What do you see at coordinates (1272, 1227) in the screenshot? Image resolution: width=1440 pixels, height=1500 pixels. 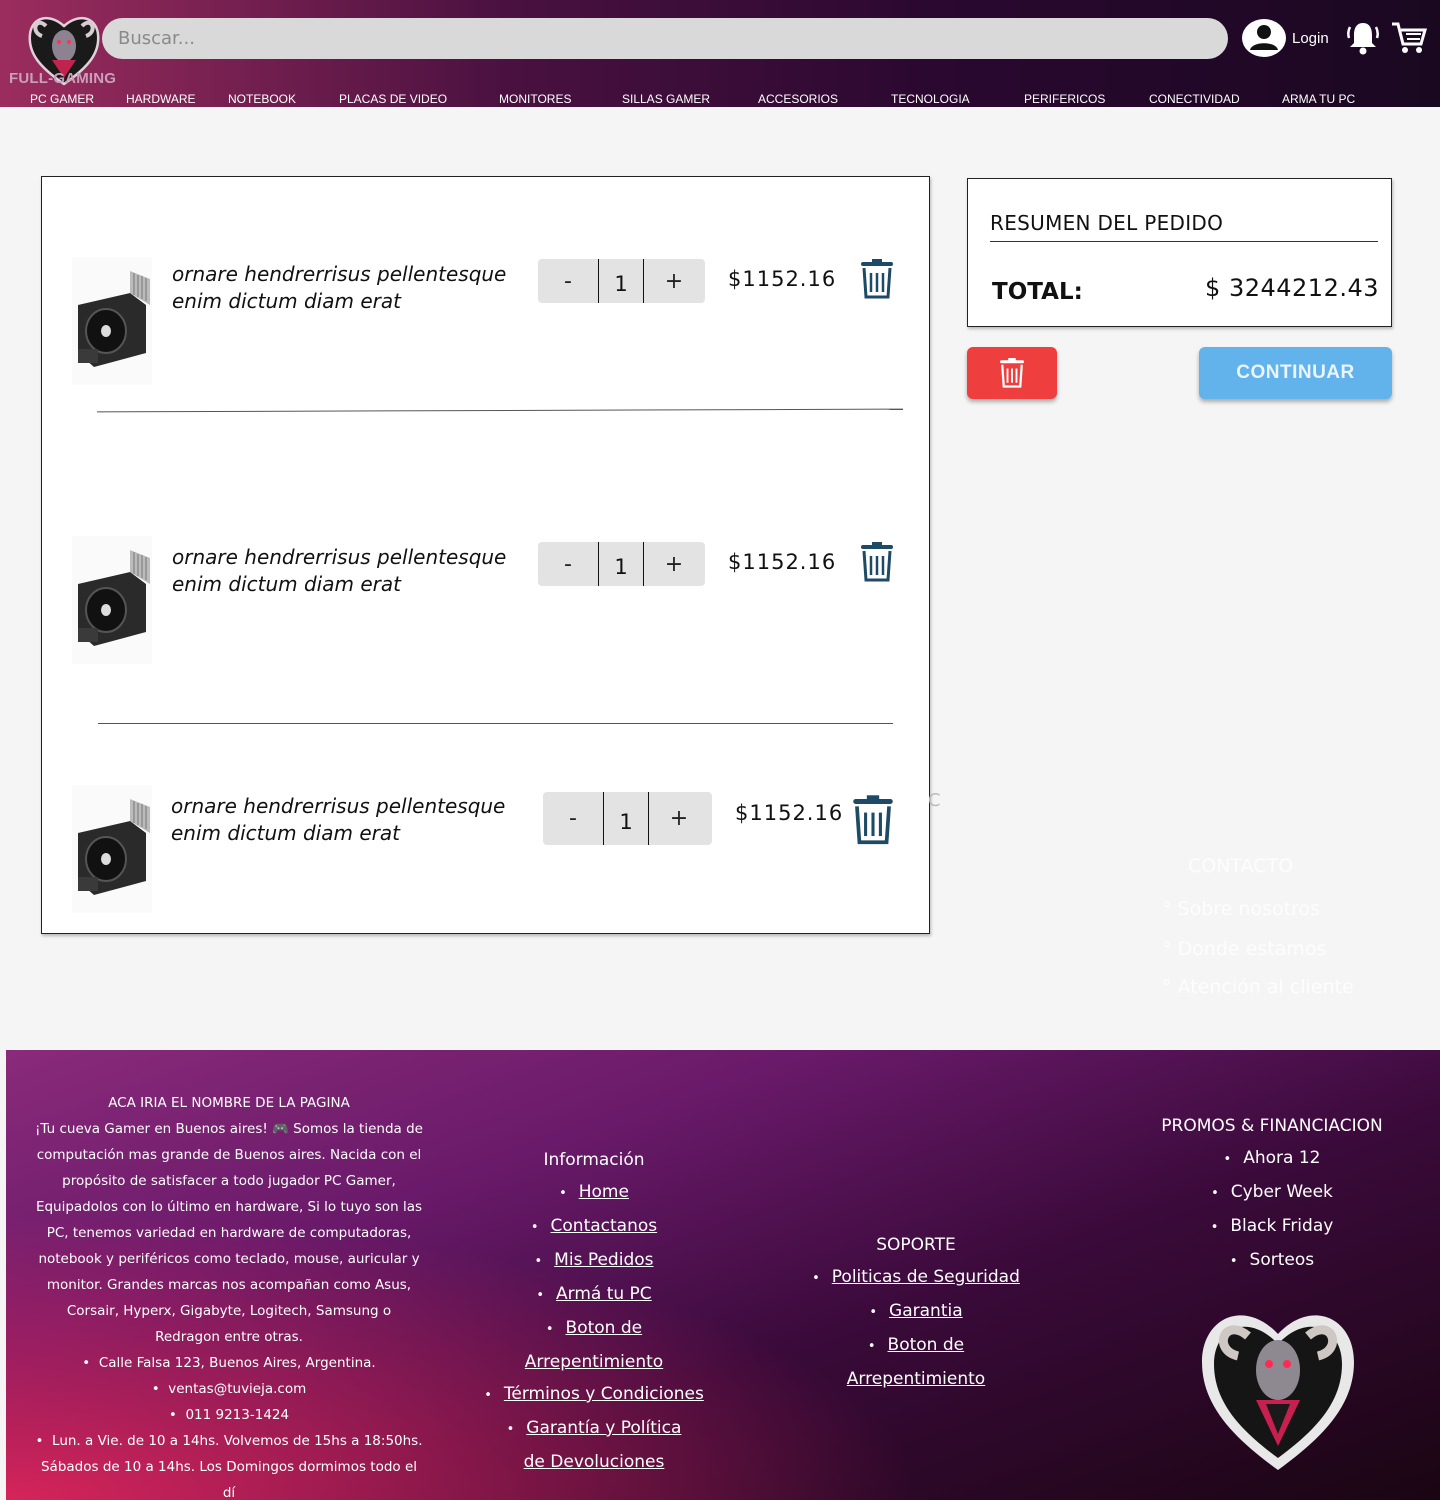 I see `promo-item: Black Friday` at bounding box center [1272, 1227].